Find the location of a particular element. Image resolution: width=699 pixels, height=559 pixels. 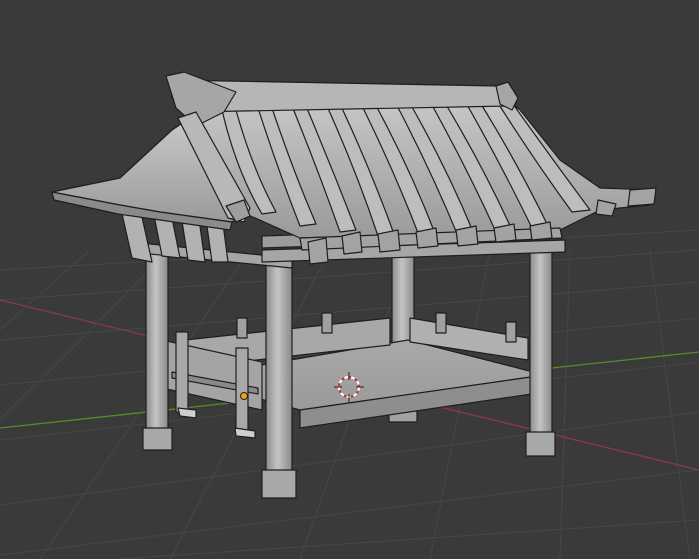

pillar-front-left-base is located at coordinates (157, 439).